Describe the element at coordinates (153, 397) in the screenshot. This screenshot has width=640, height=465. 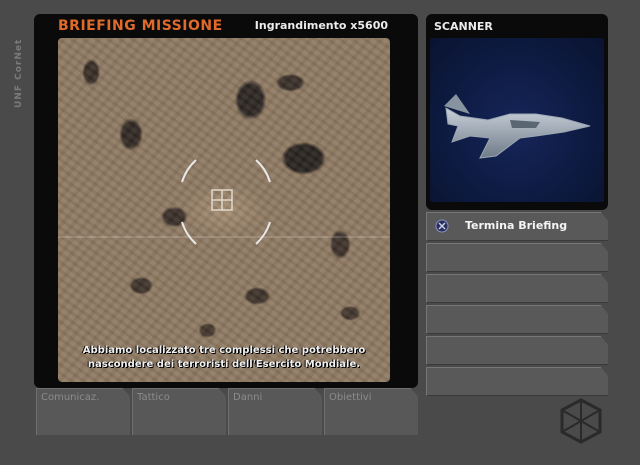
I see `tab-label: Tattico` at that location.